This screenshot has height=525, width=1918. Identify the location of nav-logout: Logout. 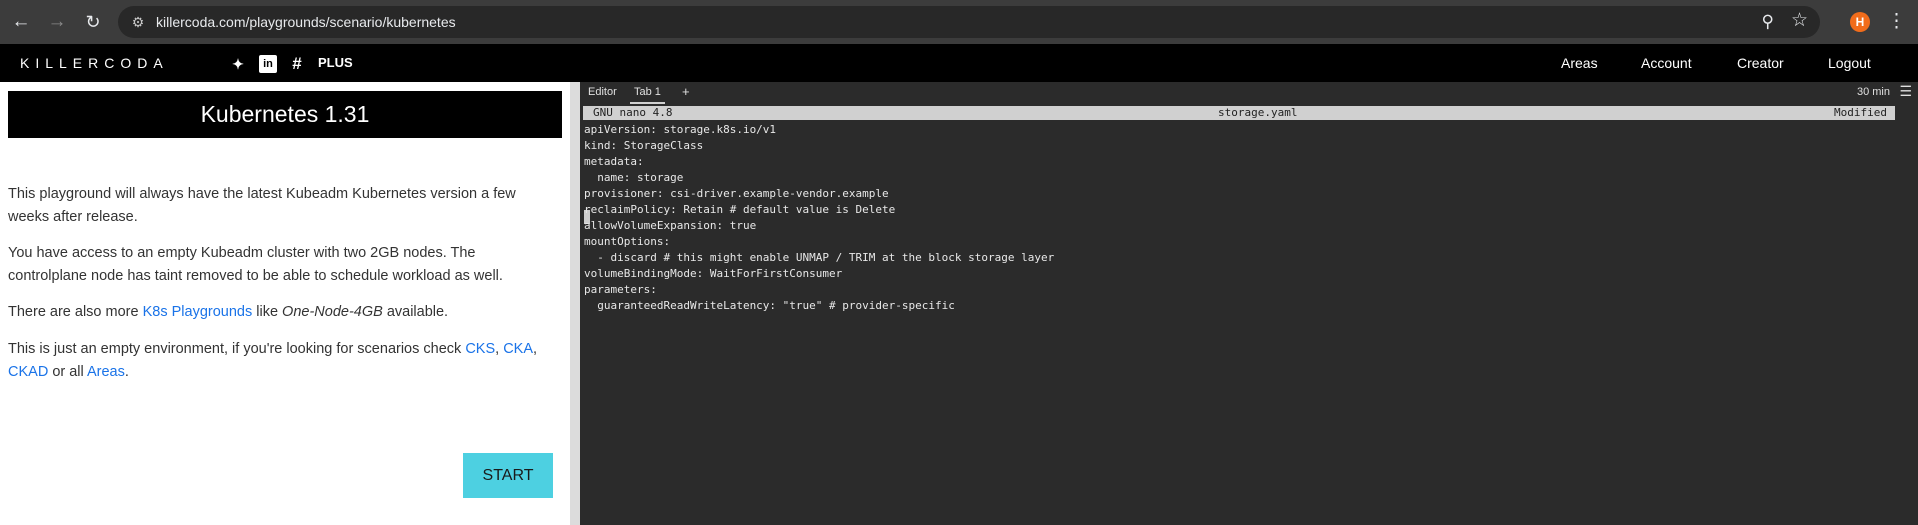
(1849, 63).